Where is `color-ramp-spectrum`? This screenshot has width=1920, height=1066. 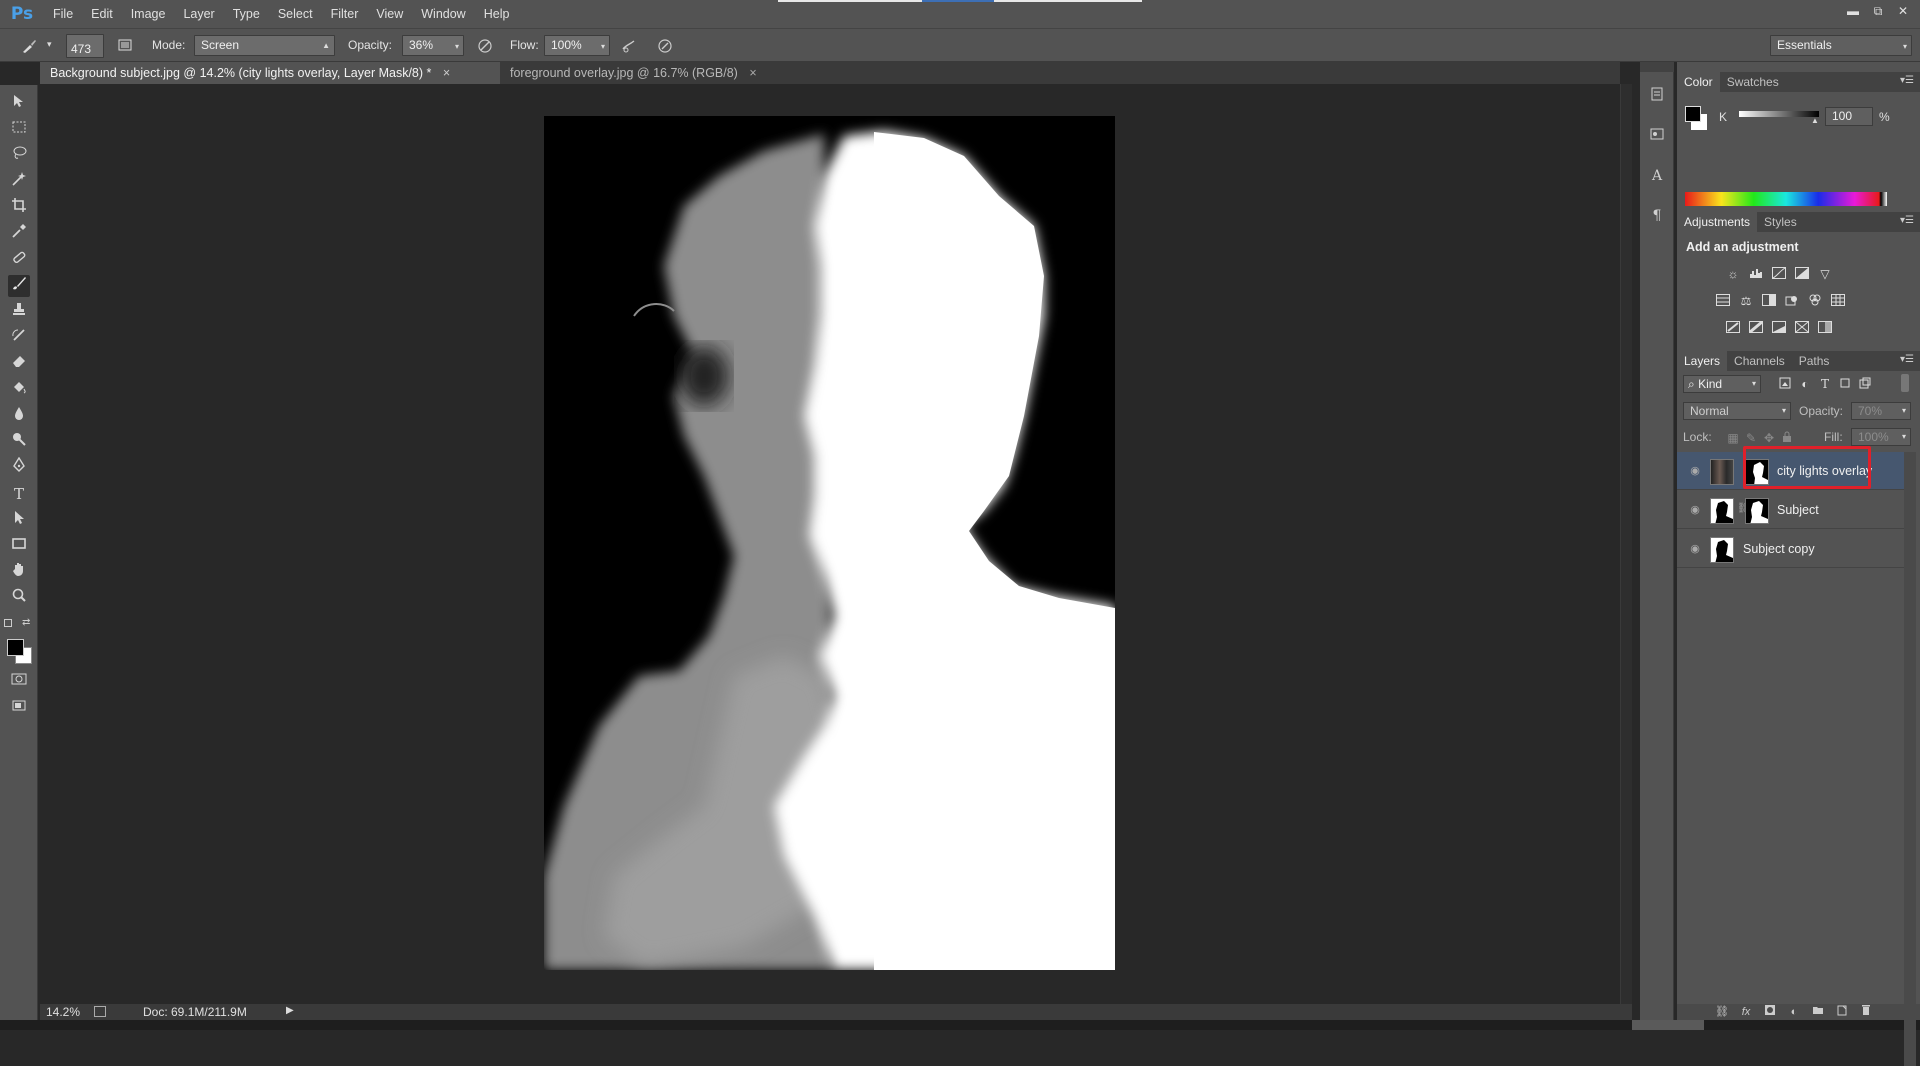
color-ramp-spectrum is located at coordinates (1786, 199).